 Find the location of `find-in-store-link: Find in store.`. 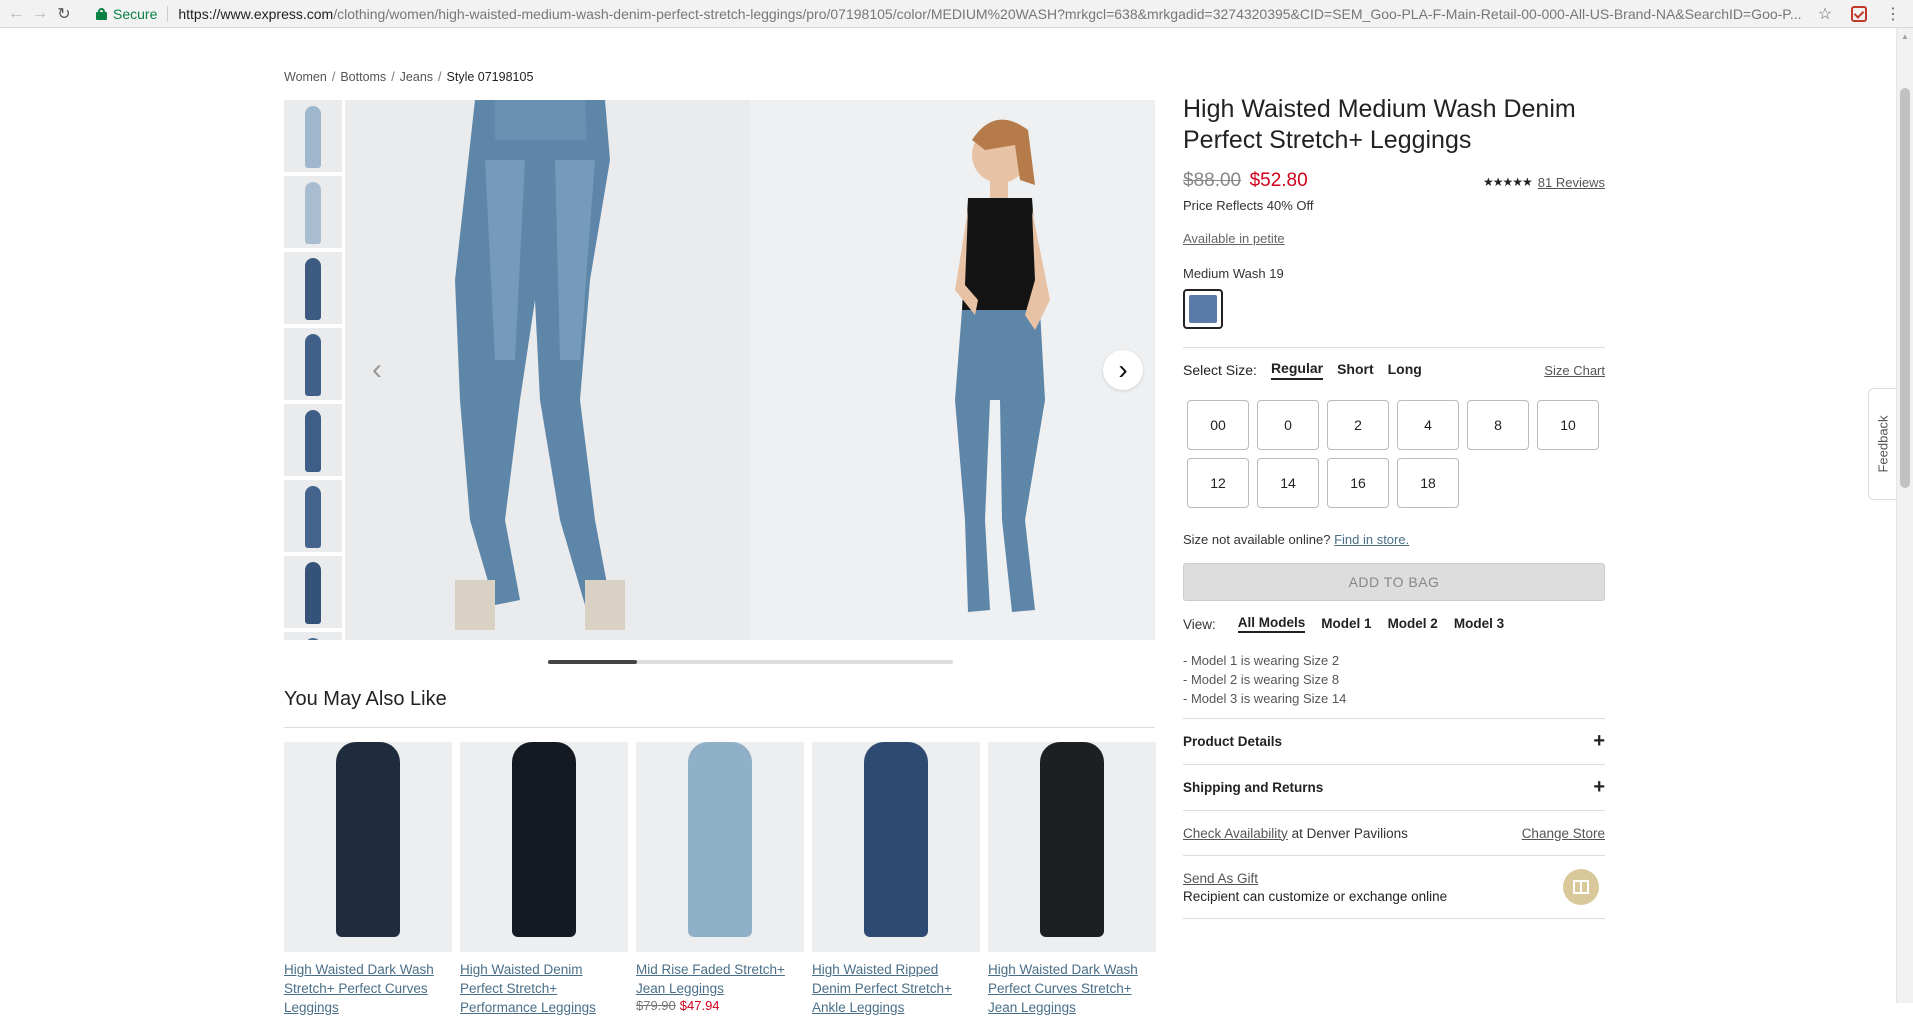

find-in-store-link: Find in store. is located at coordinates (1371, 539).